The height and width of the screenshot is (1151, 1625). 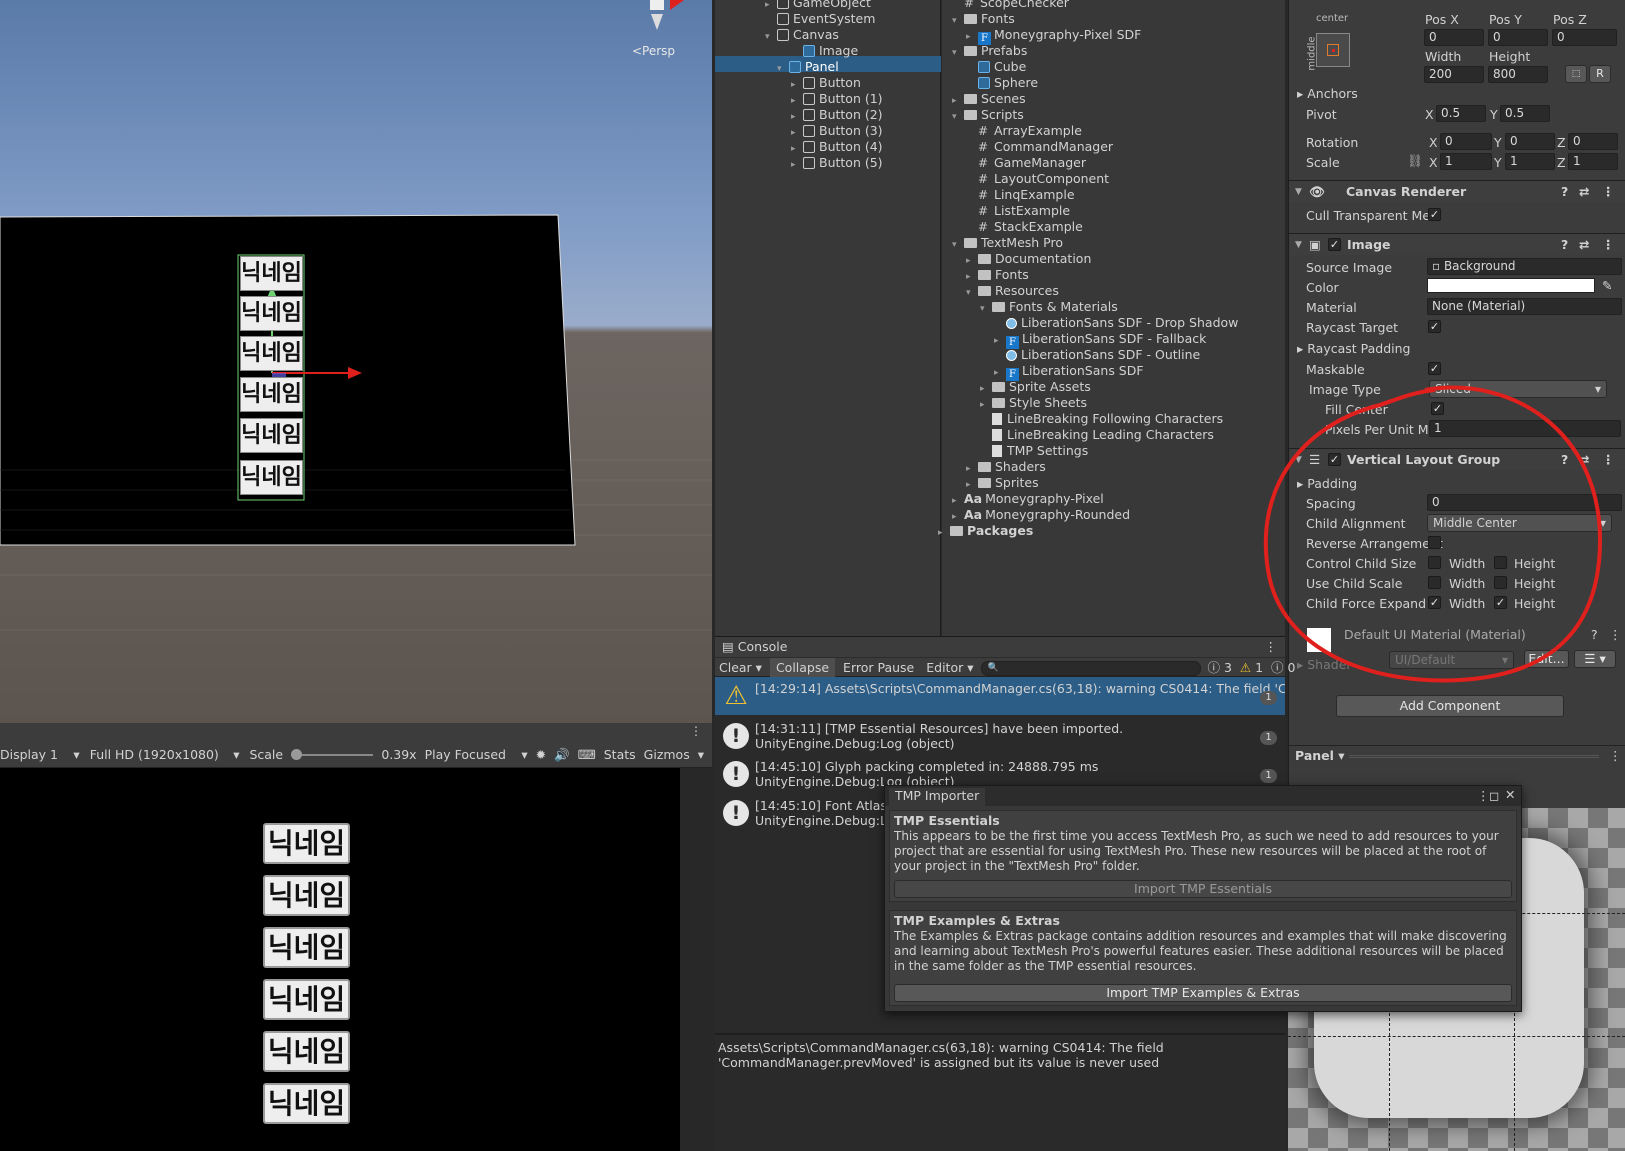 I want to click on hierarchy-item: ▸ GameObject, so click(x=818, y=5).